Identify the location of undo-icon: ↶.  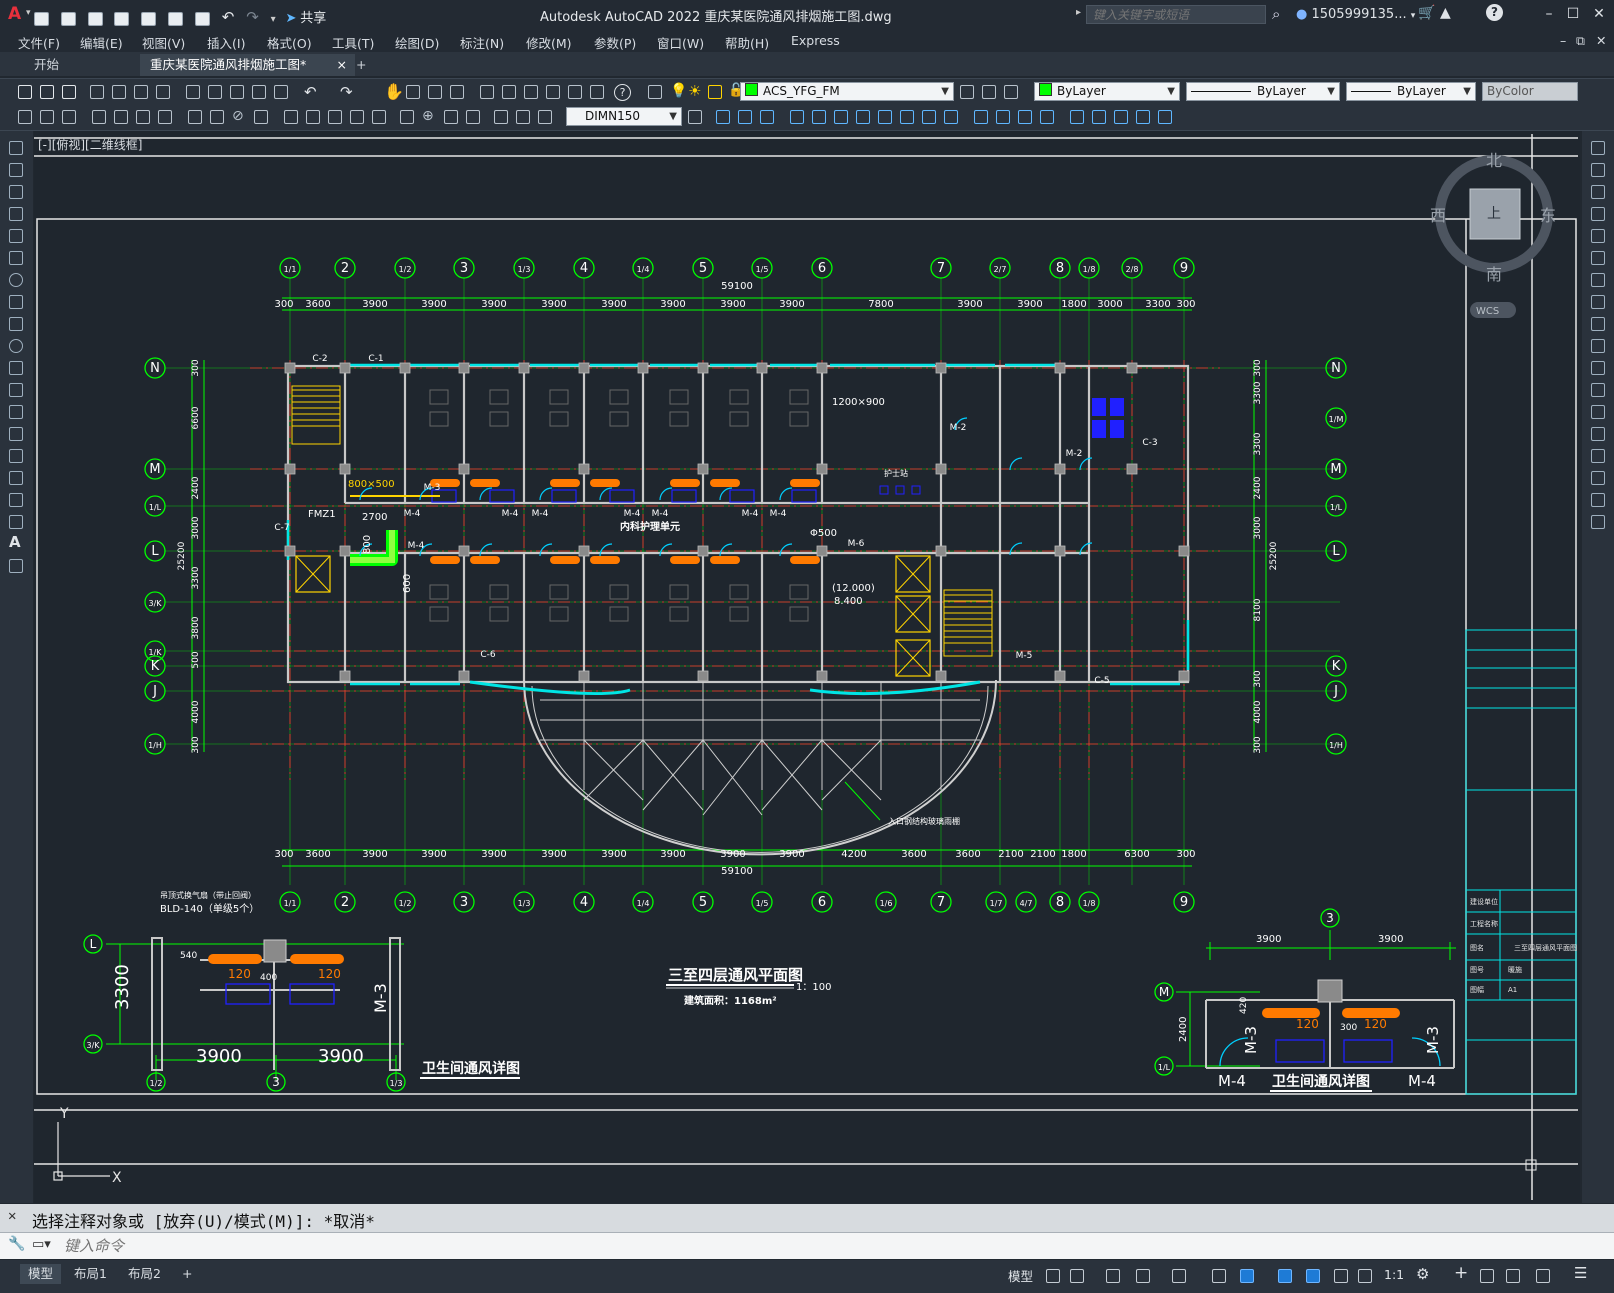
(228, 17).